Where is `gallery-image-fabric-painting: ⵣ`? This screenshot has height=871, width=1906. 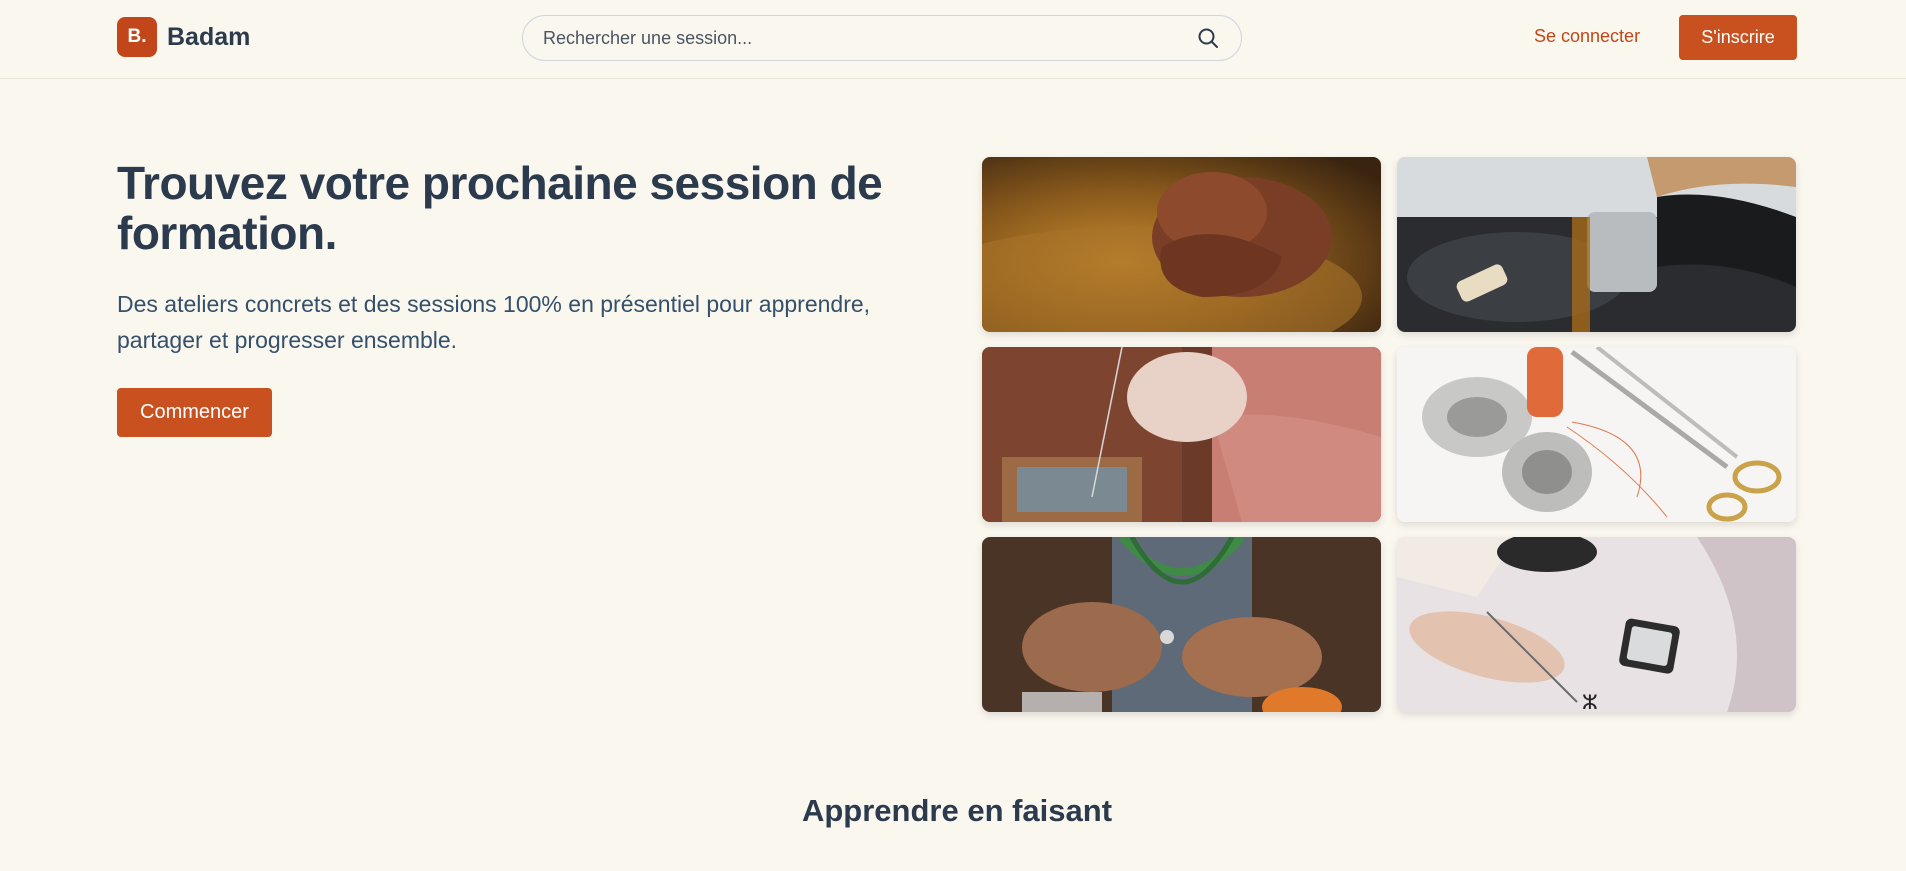
gallery-image-fabric-painting: ⵣ is located at coordinates (1596, 624).